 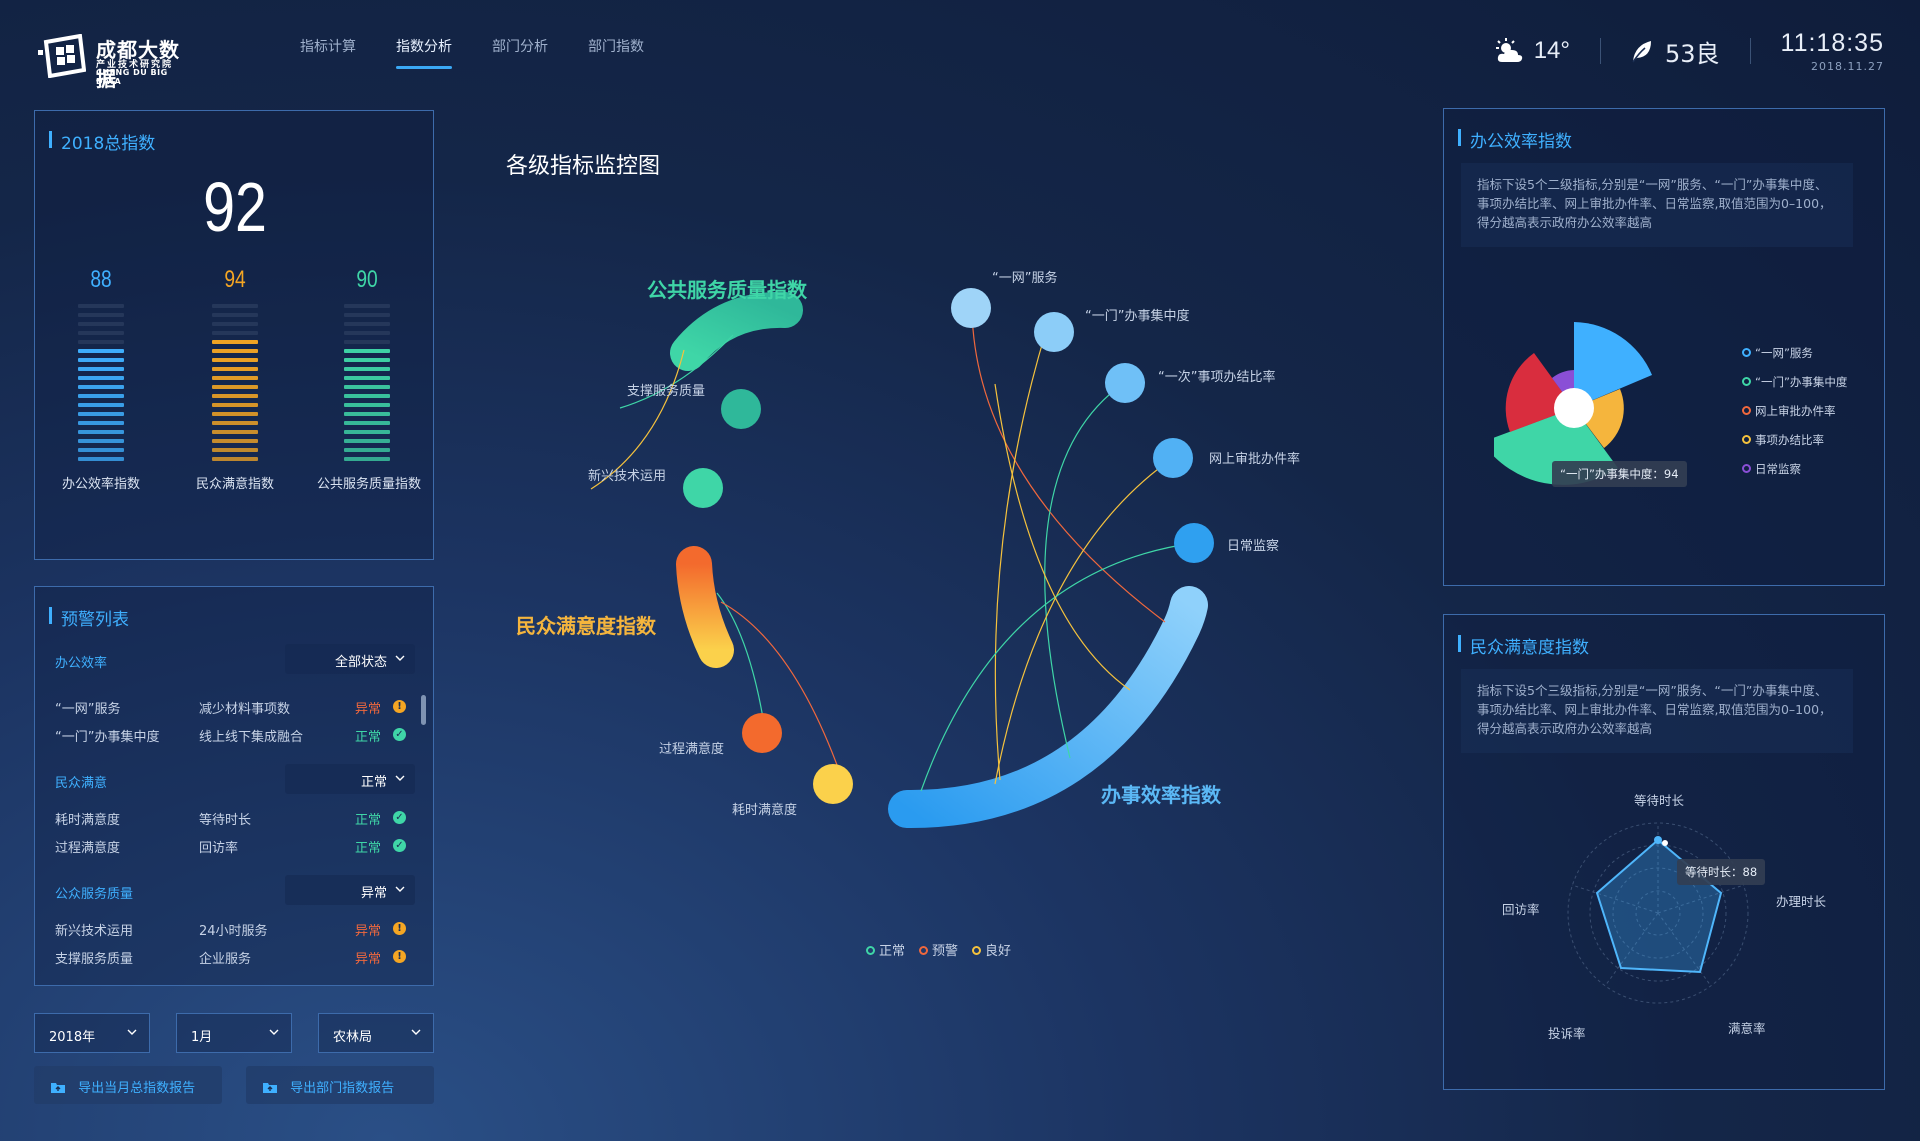 What do you see at coordinates (991, 949) in the screenshot?
I see `legend-item-good: 良好` at bounding box center [991, 949].